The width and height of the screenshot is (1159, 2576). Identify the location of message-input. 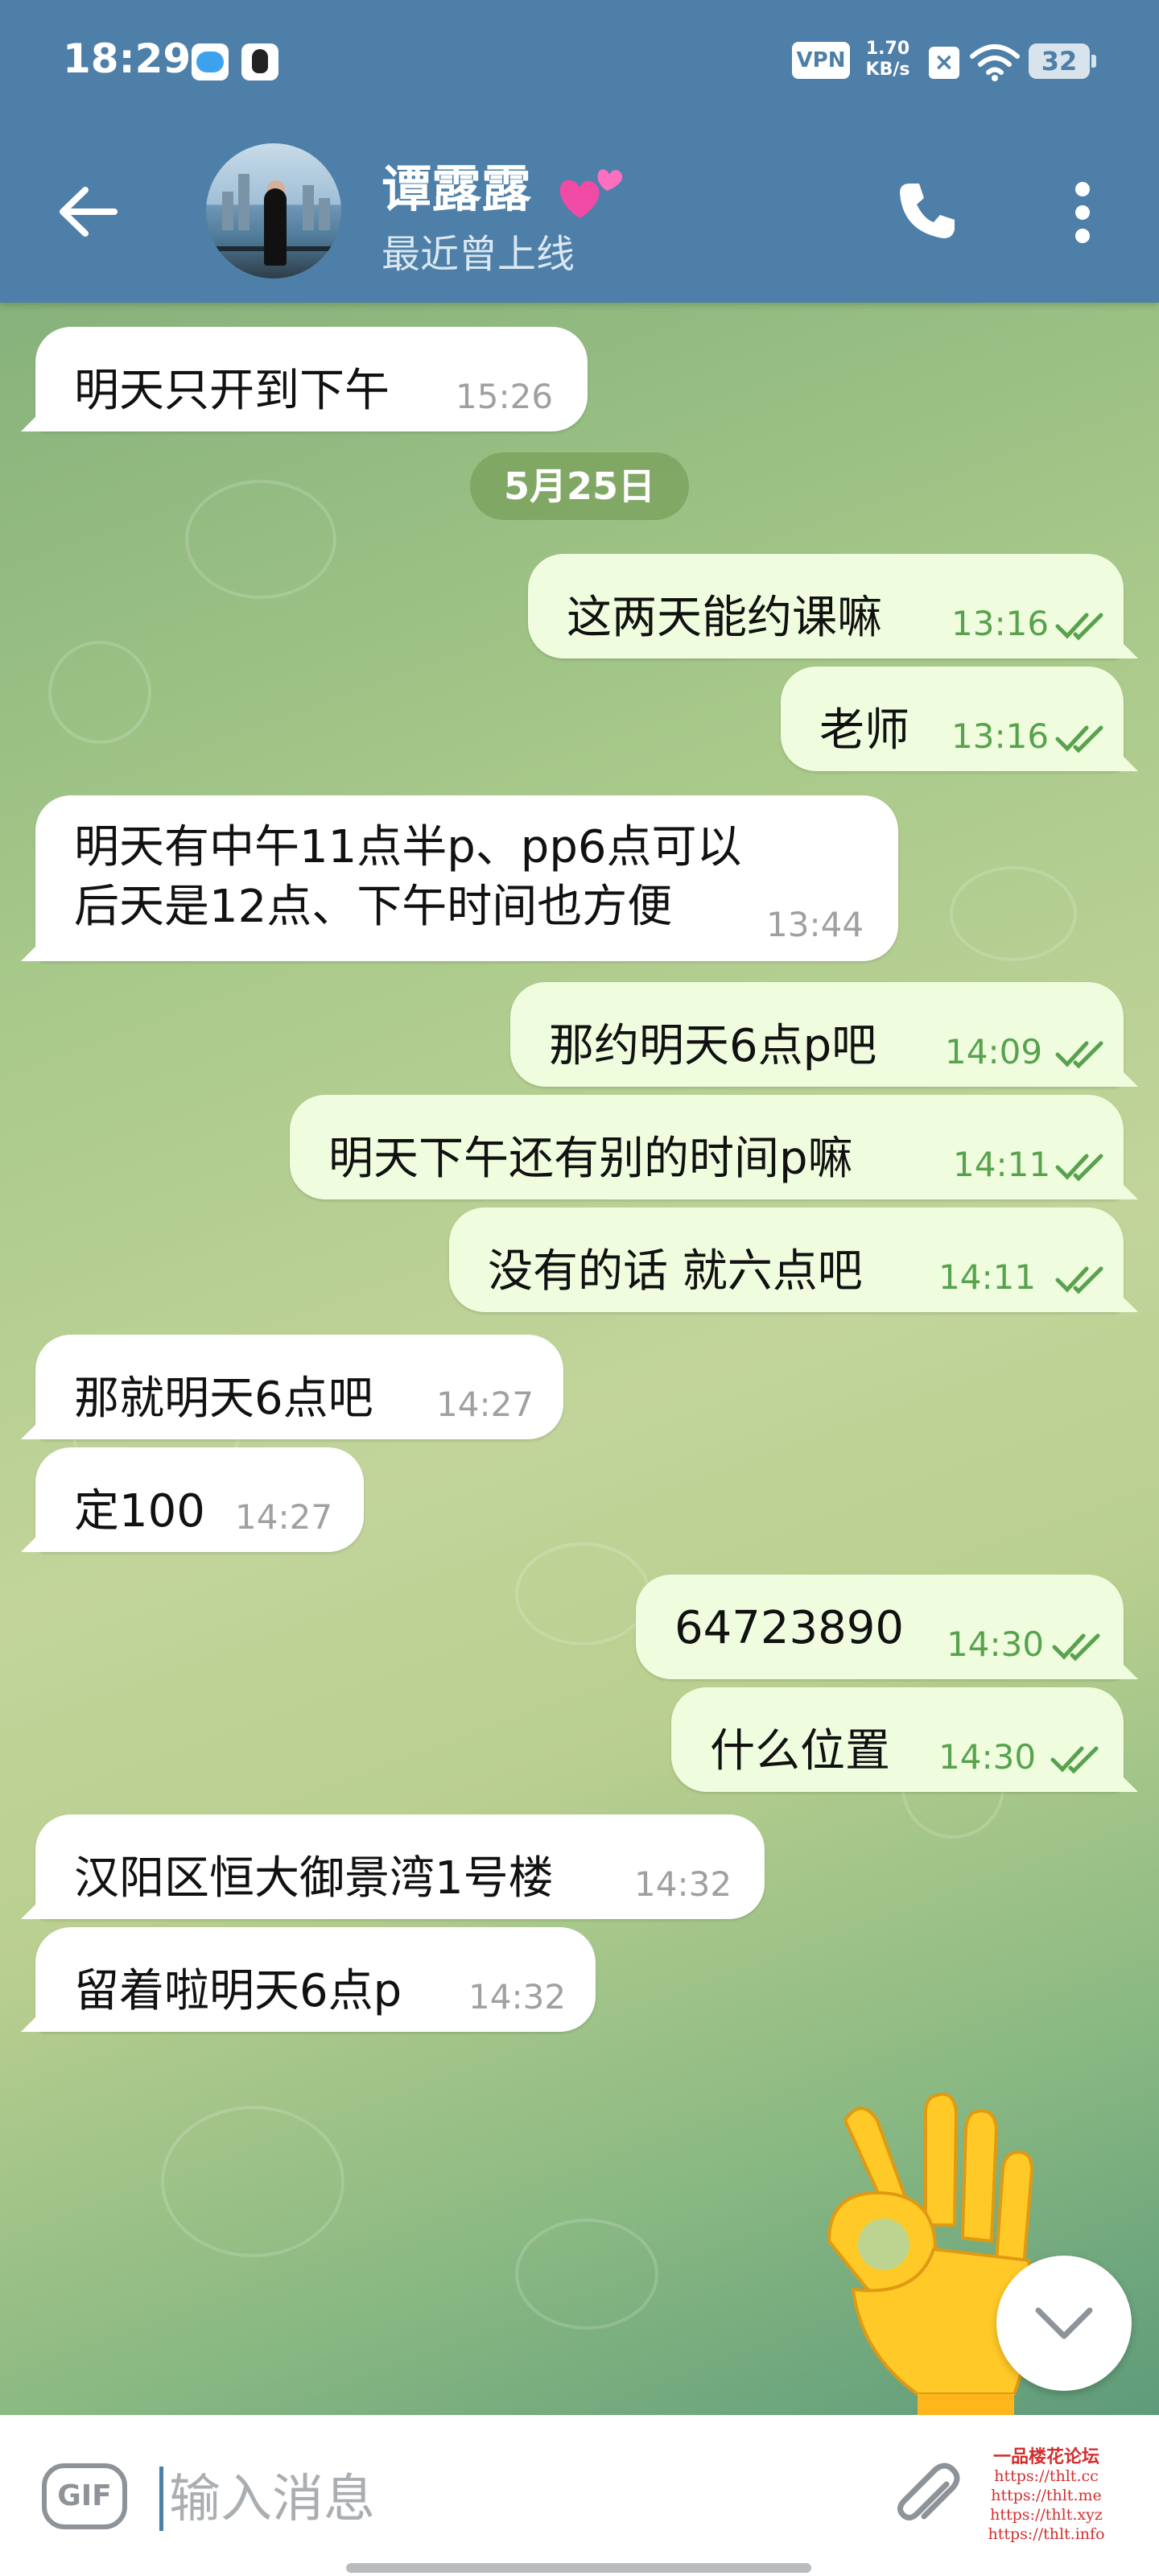
(491, 2499).